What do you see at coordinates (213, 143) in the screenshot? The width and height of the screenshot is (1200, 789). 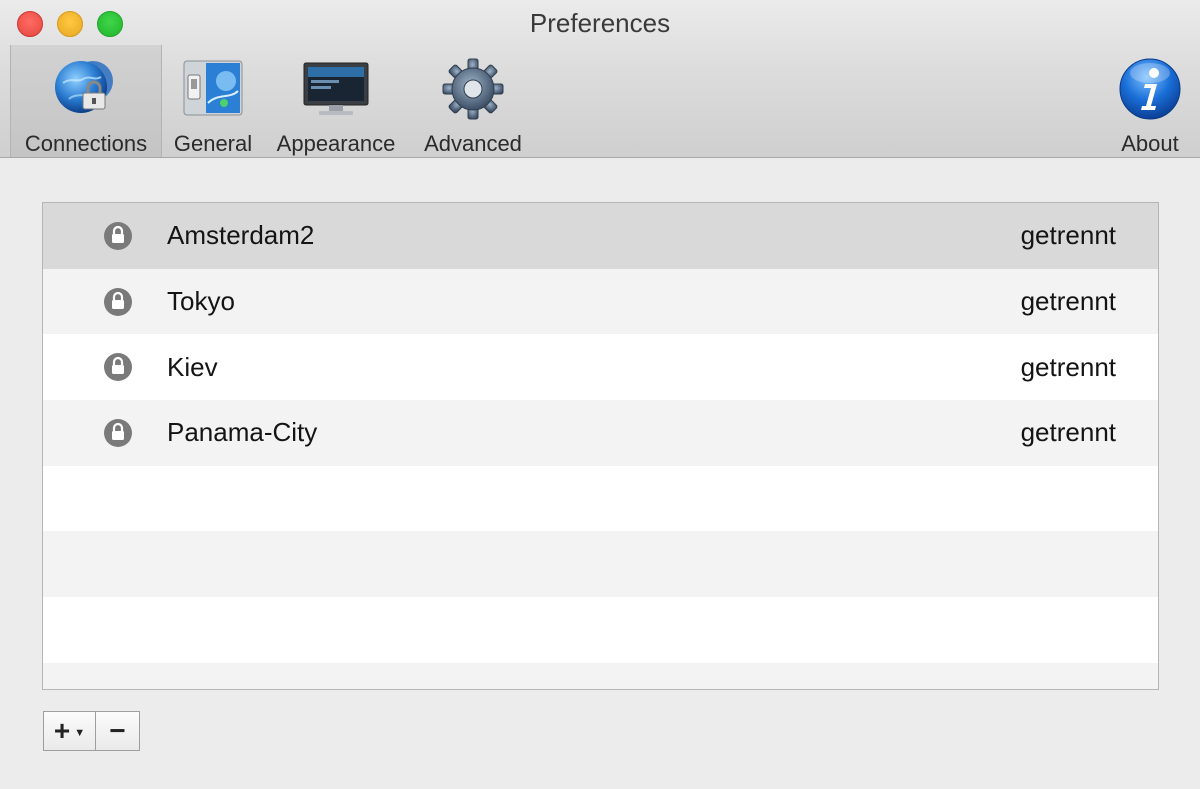 I see `tab-general-label: General` at bounding box center [213, 143].